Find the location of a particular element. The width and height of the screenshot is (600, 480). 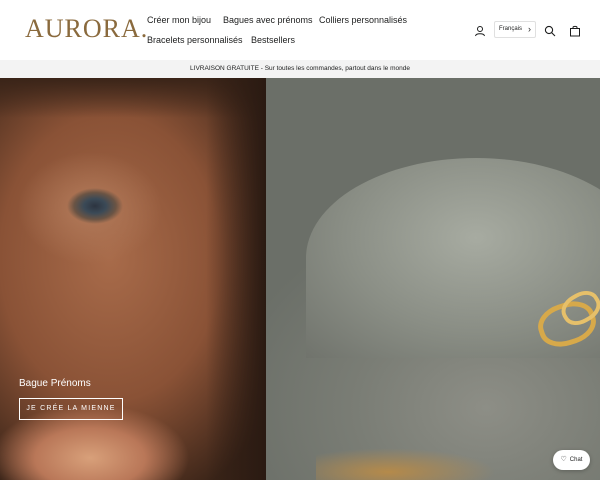

search-icon is located at coordinates (550, 33).